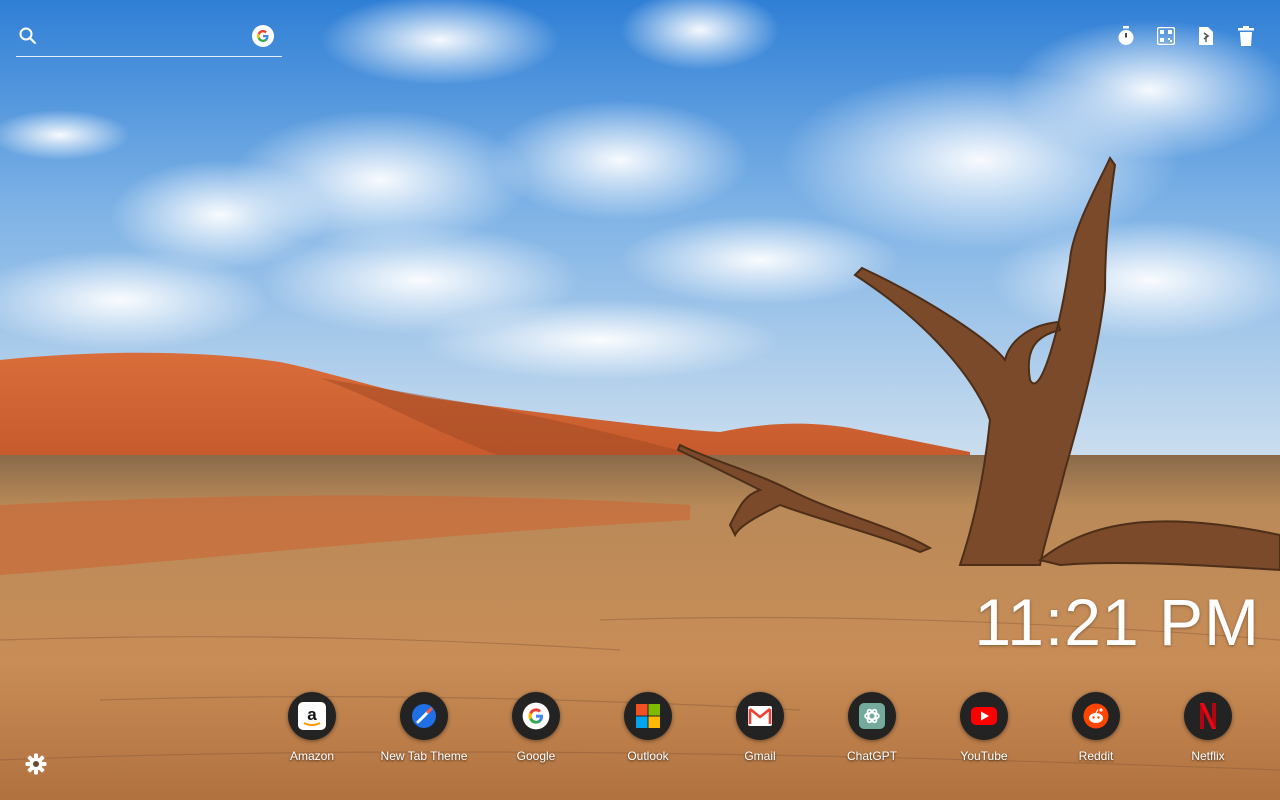 This screenshot has height=800, width=1280. I want to click on app-label: ChatGPT, so click(871, 756).